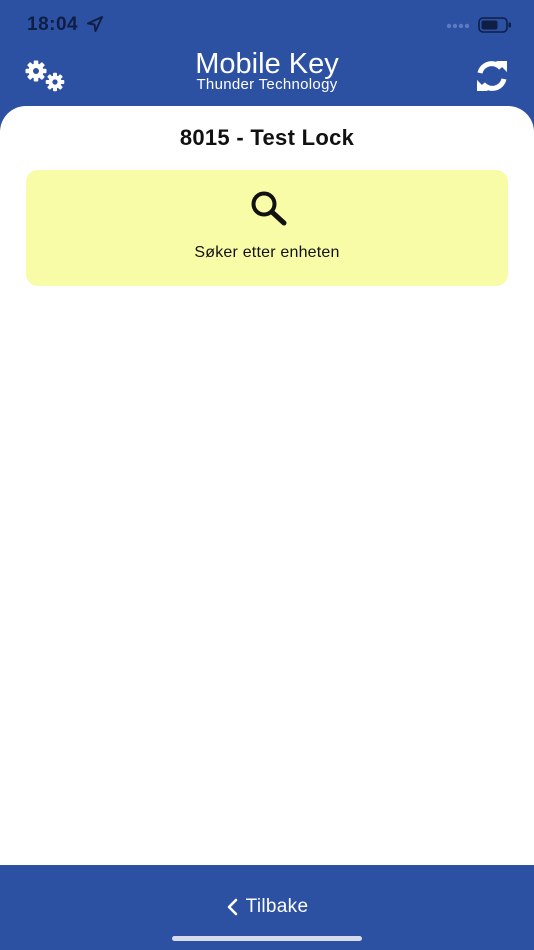 Image resolution: width=534 pixels, height=950 pixels. I want to click on status-time: 18:04, so click(53, 24).